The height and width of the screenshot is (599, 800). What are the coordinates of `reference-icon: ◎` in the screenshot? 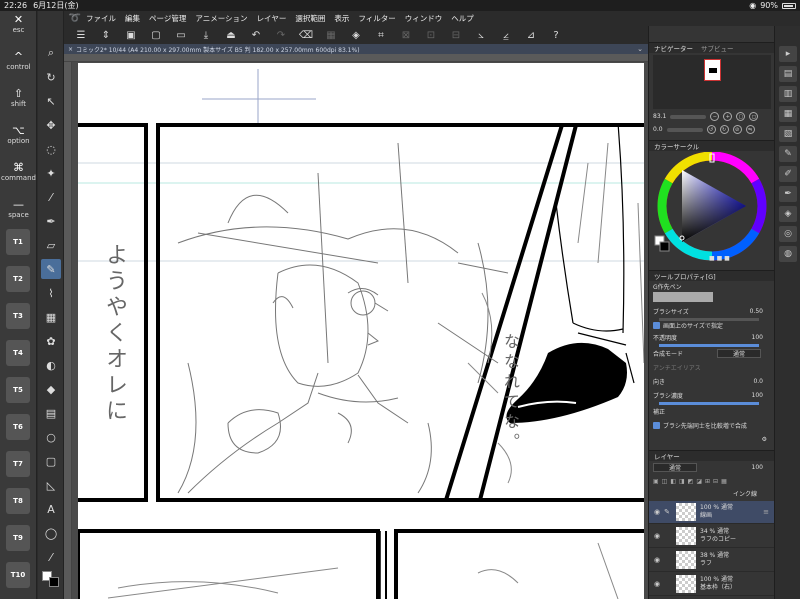 It's located at (788, 234).